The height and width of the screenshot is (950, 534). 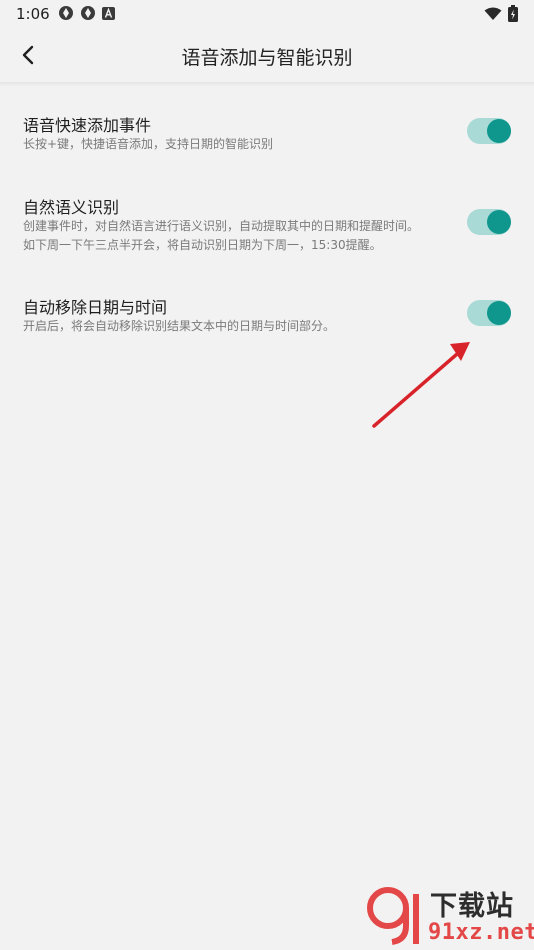 I want to click on setting-description: 长按+键，快捷语音添加，支持日期的智能识别, so click(x=148, y=144).